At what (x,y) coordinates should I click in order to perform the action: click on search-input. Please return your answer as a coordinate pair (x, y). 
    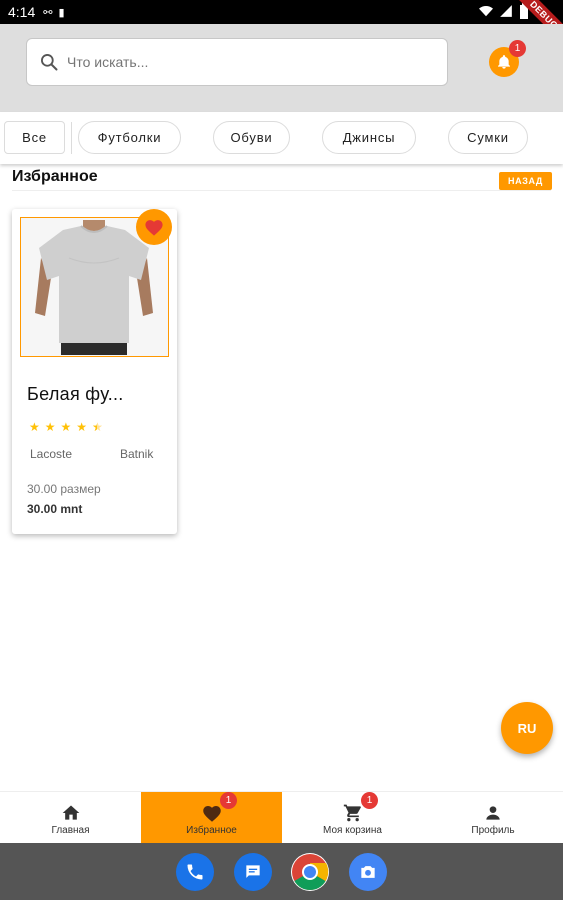
    Looking at the image, I should click on (237, 62).